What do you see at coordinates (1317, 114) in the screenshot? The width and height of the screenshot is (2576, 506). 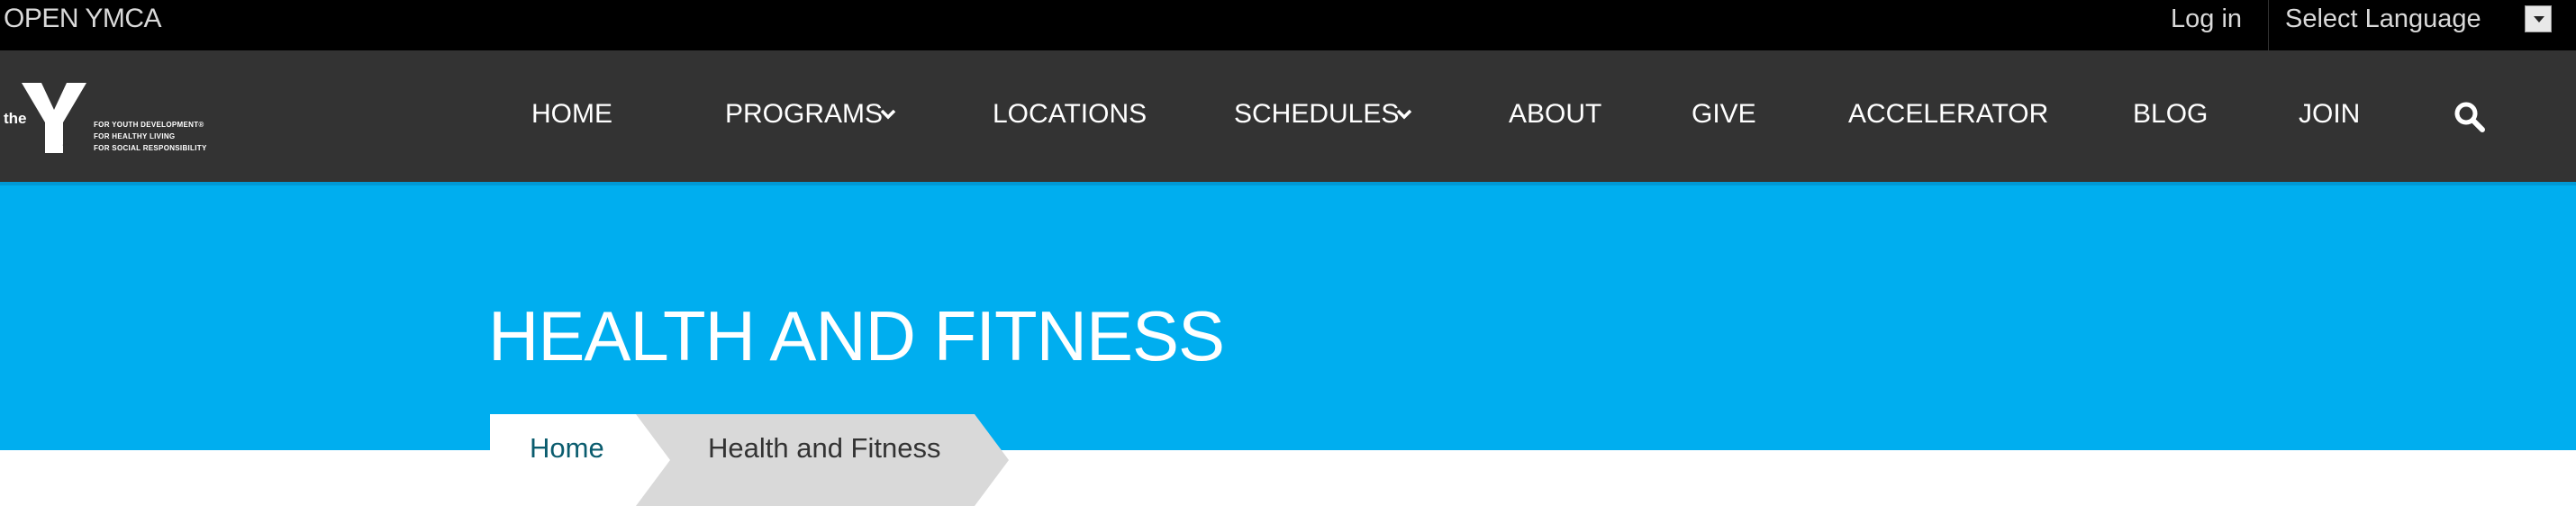 I see `nav-schedules-label: SCHEDULES` at bounding box center [1317, 114].